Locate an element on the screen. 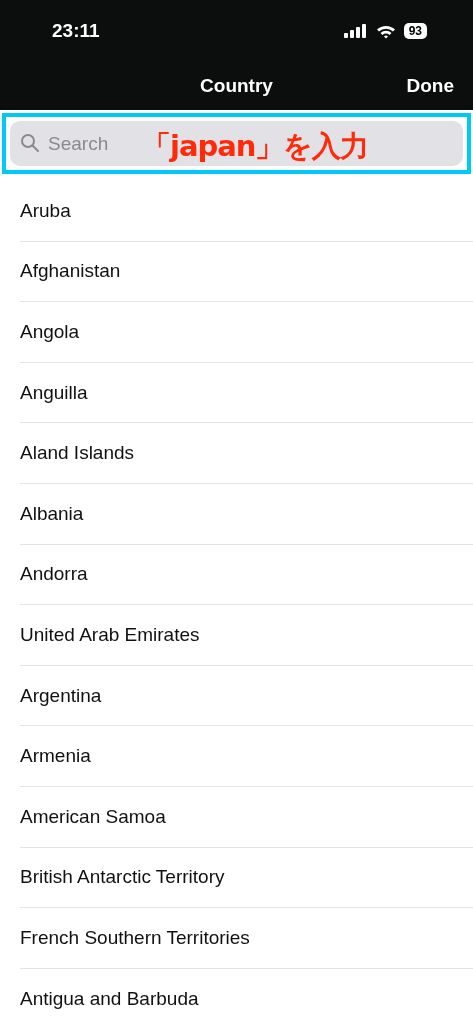 Image resolution: width=473 pixels, height=1024 pixels. country-item: Armenia is located at coordinates (55, 756).